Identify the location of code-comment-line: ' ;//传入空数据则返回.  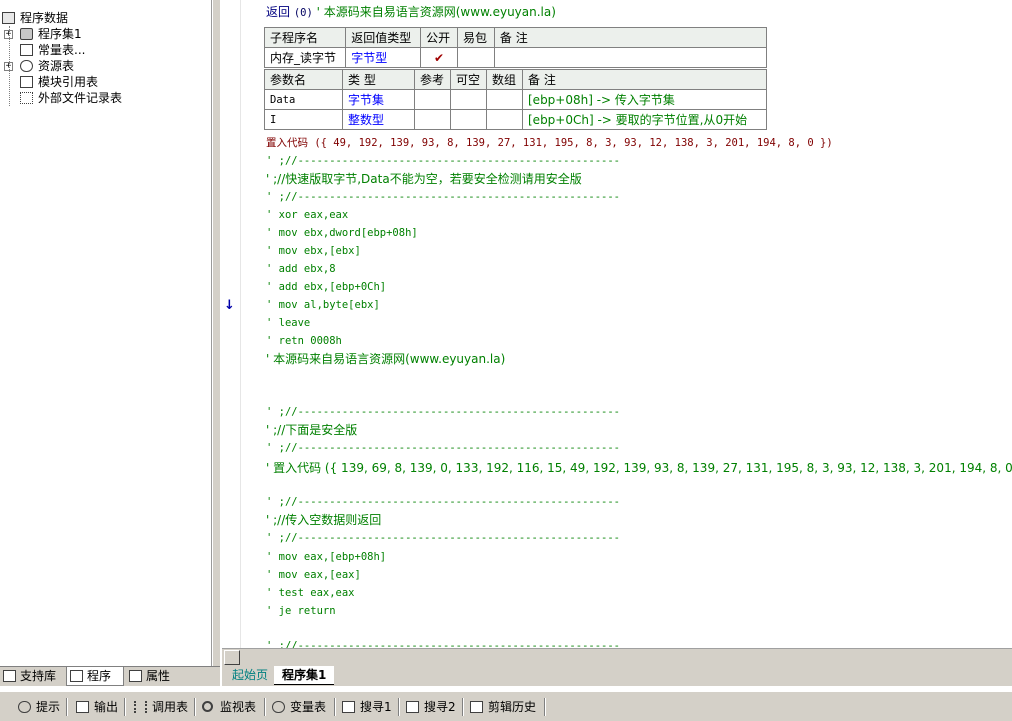
(323, 520).